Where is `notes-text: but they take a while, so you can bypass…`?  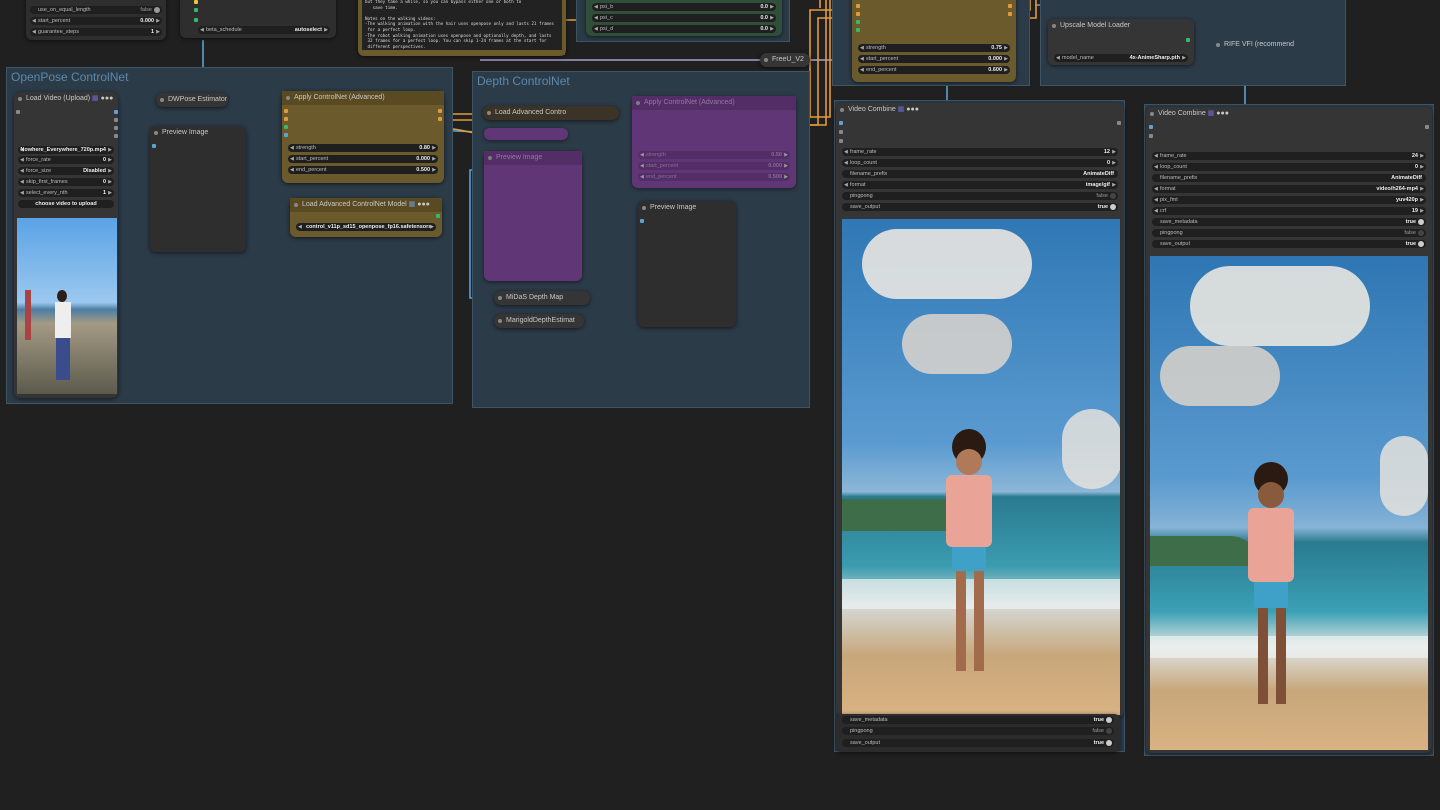
notes-text: but they take a while, so you can bypass… is located at coordinates (462, 25).